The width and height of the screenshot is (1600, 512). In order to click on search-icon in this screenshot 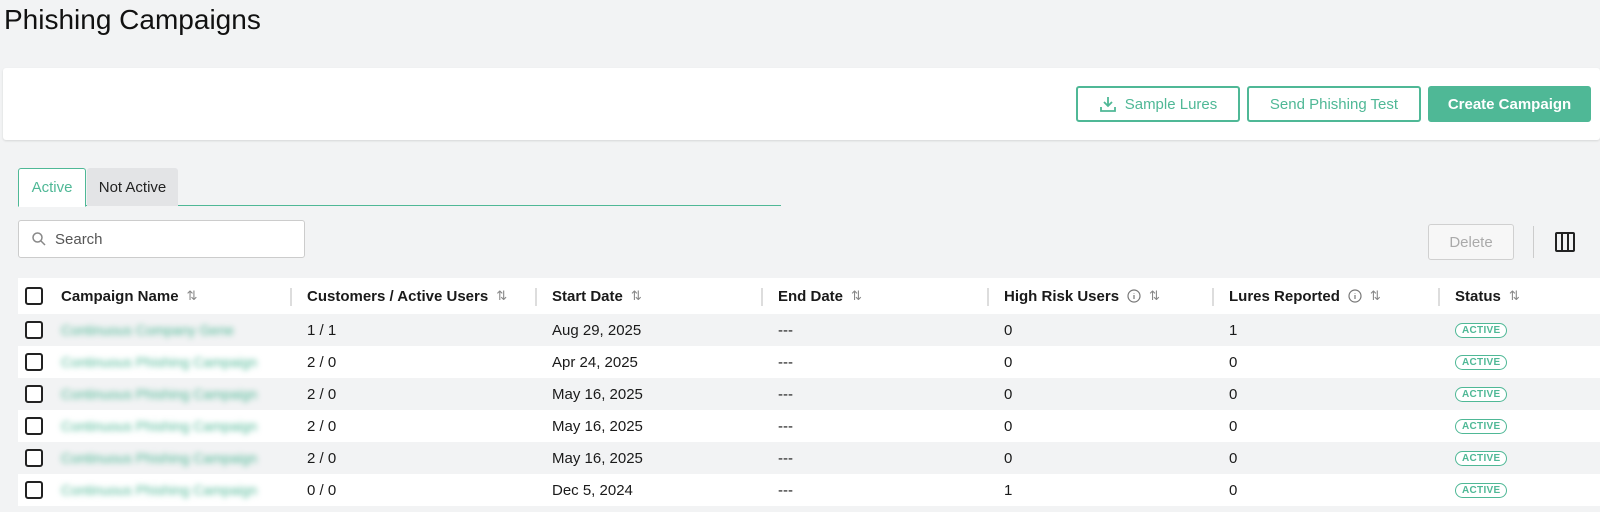, I will do `click(39, 239)`.